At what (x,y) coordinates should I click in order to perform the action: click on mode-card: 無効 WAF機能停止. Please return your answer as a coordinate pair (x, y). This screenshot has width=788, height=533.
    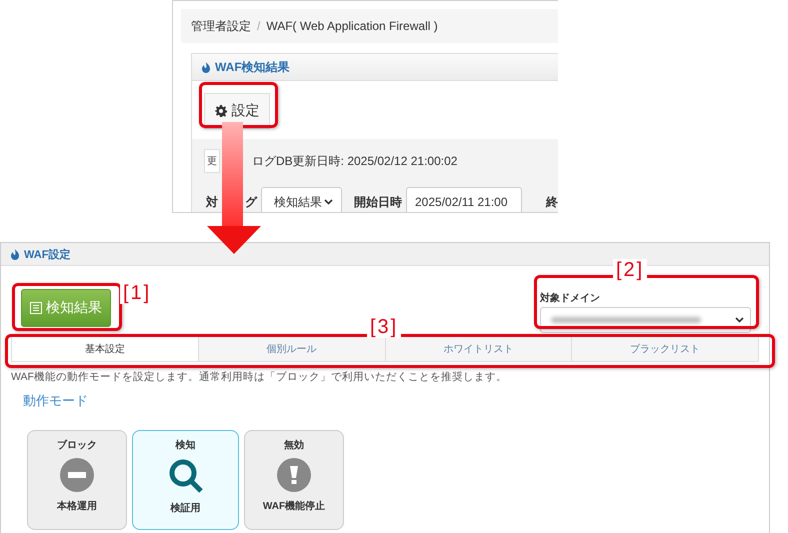
    Looking at the image, I should click on (294, 480).